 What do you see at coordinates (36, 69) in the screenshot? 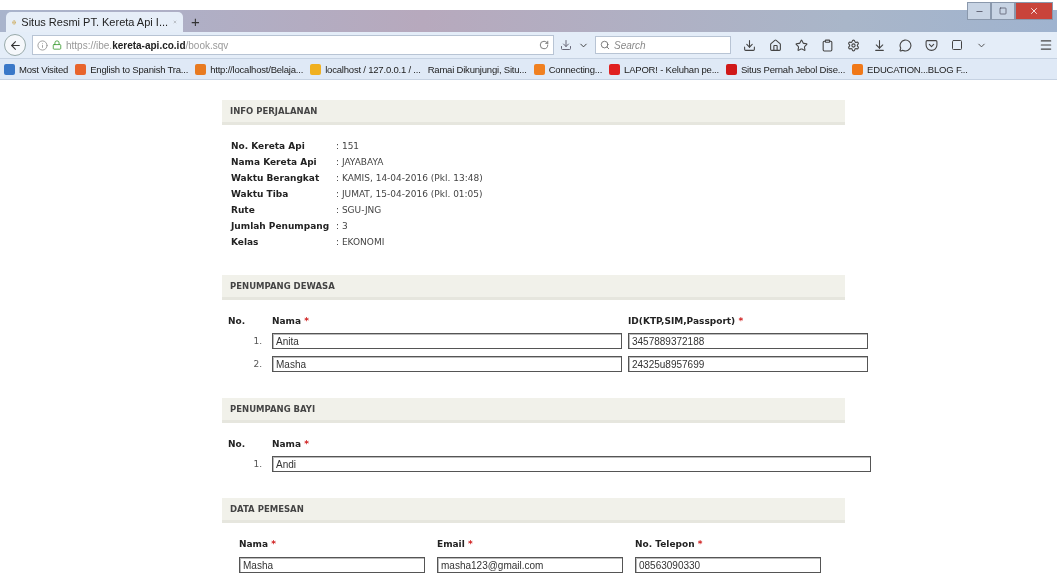
I see `bookmark-link: Most Visited` at bounding box center [36, 69].